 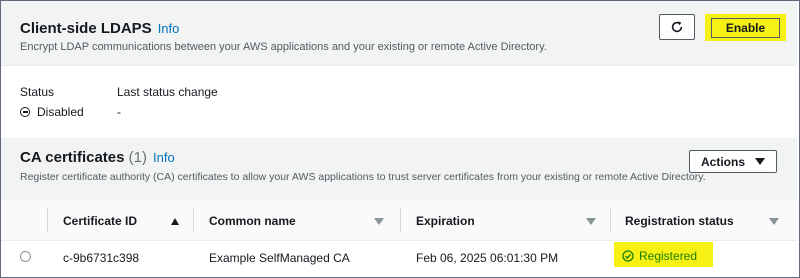 I want to click on refresh-icon, so click(x=677, y=27).